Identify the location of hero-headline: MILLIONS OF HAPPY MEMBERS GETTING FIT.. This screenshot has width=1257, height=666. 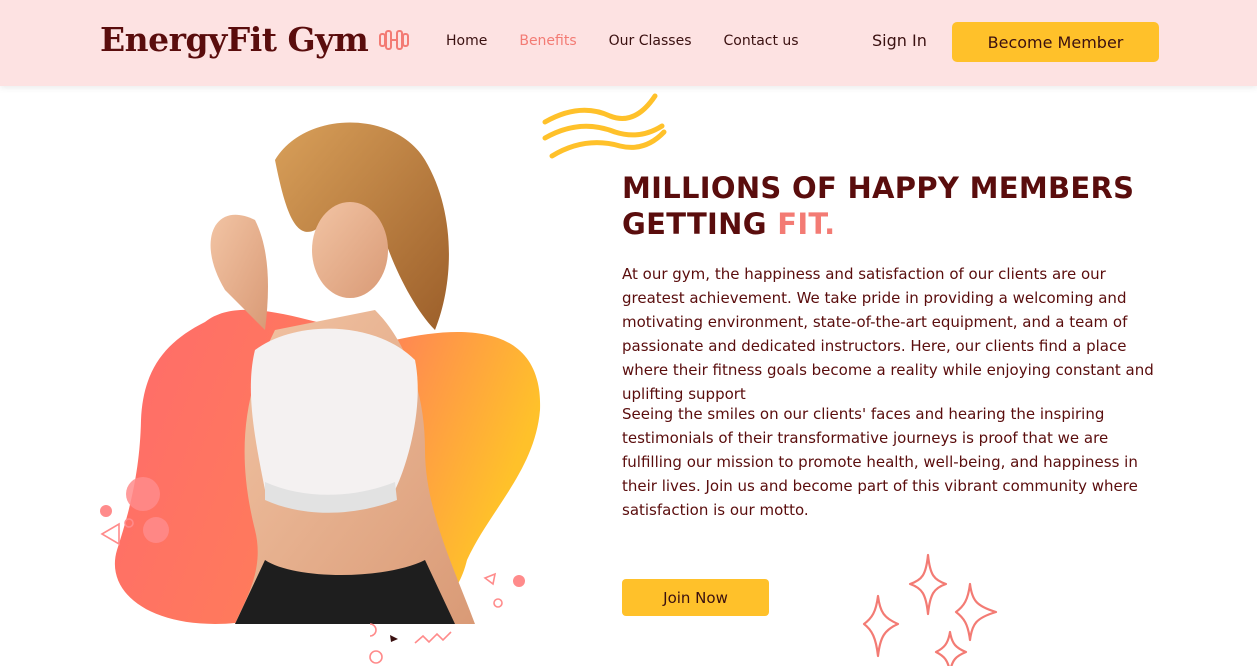
(902, 206).